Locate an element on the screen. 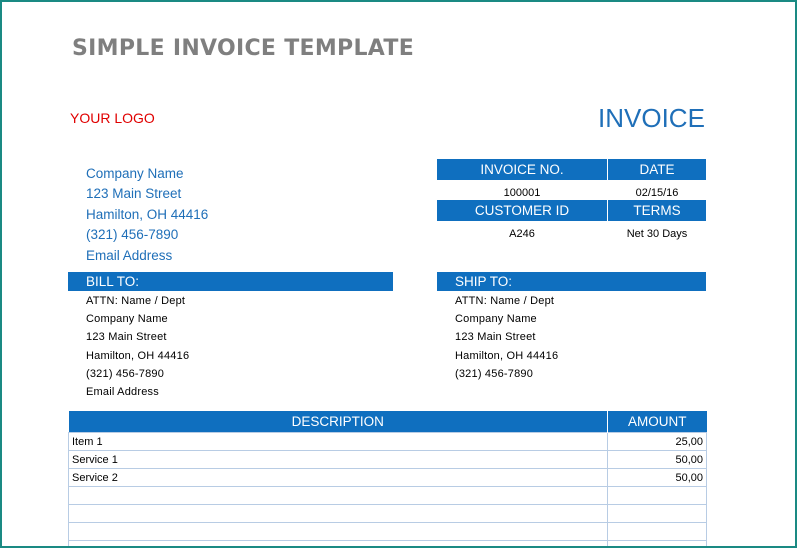  company-street: 123 Main Street is located at coordinates (134, 194).